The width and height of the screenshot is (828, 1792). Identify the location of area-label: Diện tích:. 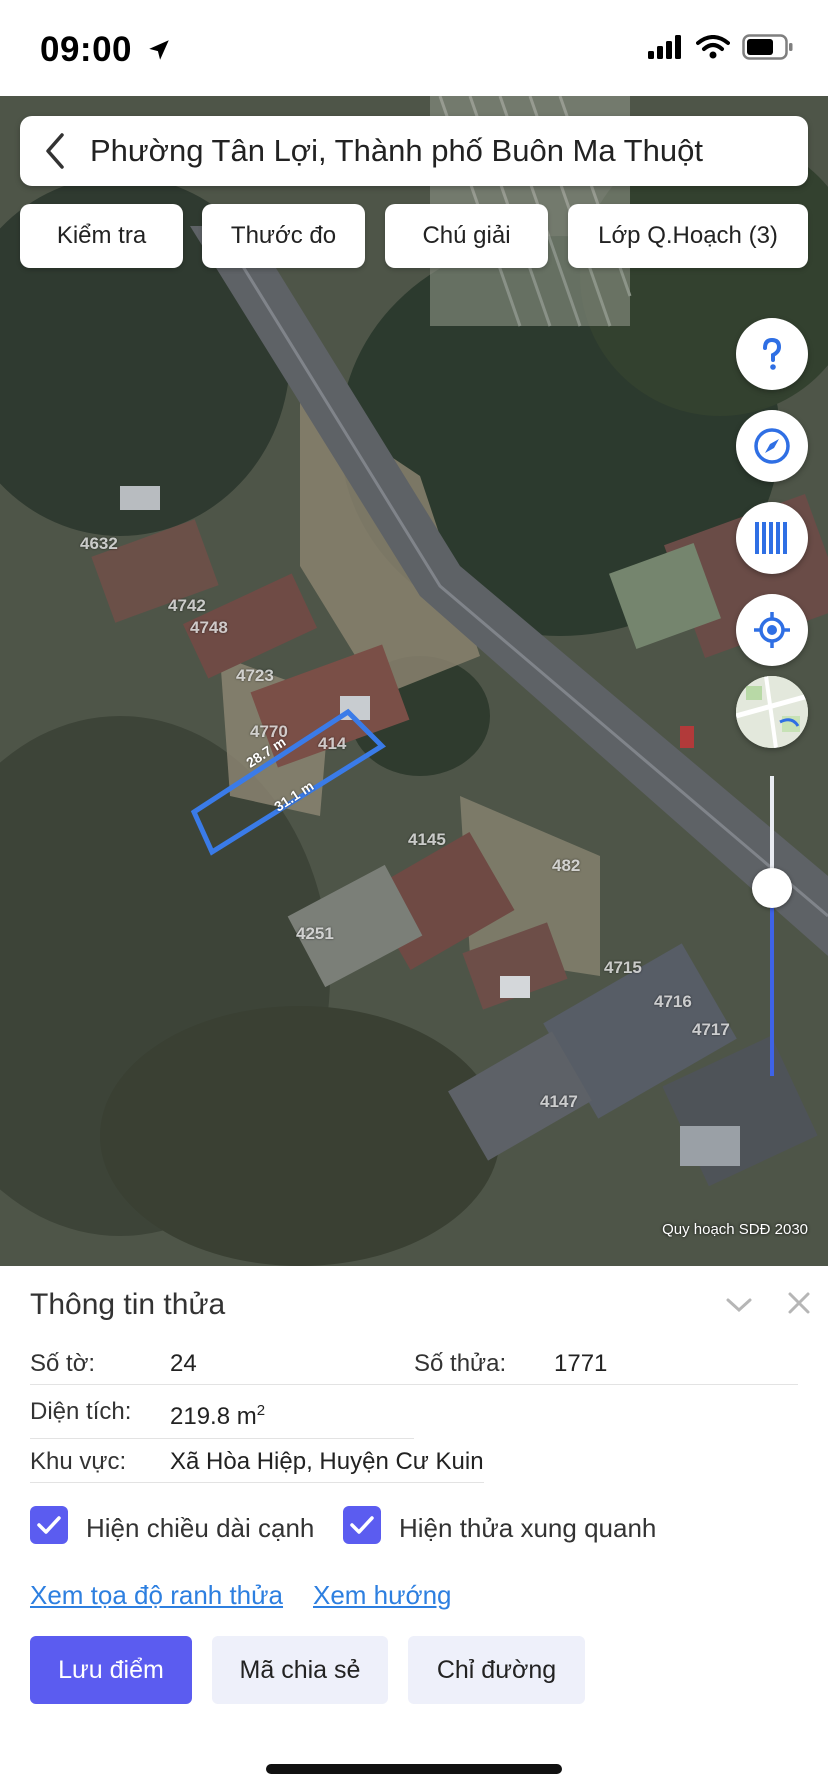
(81, 1411).